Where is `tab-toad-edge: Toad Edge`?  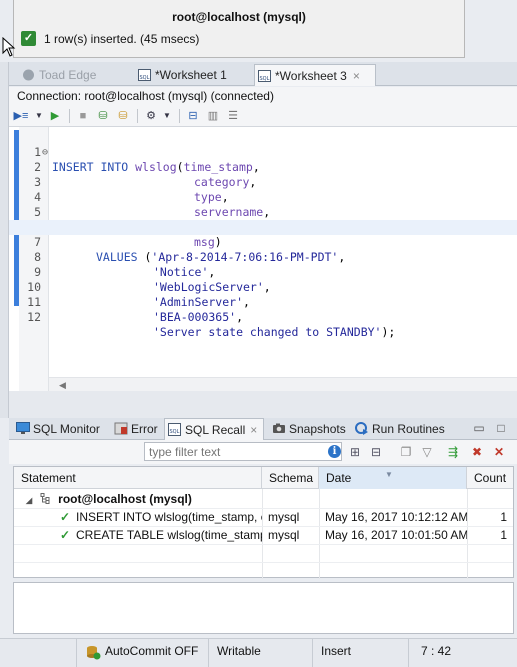
tab-toad-edge: Toad Edge is located at coordinates (57, 75).